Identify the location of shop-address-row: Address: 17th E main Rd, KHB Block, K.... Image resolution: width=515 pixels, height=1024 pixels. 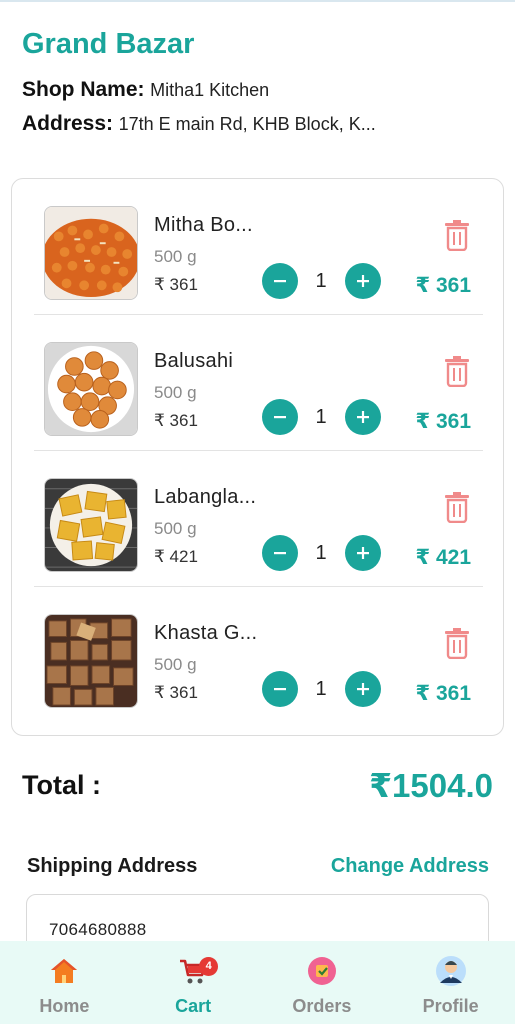
(199, 124).